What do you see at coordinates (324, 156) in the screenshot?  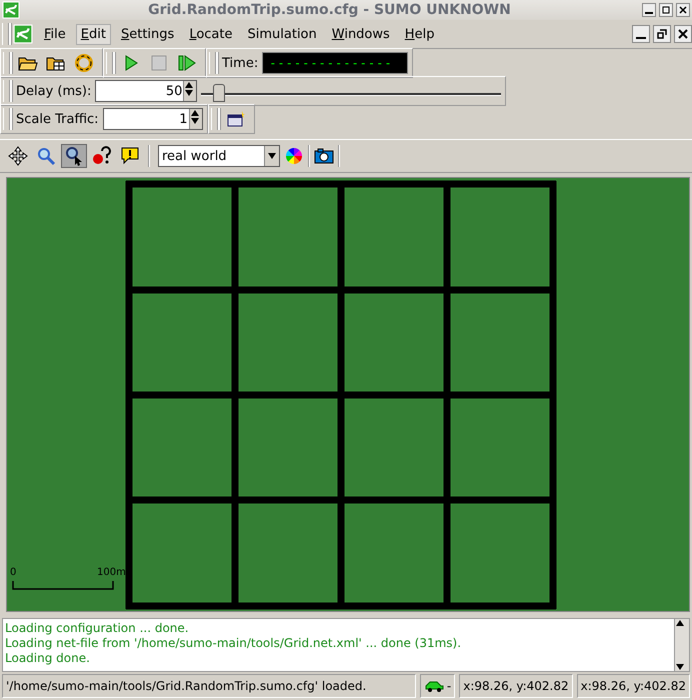 I see `camera-icon` at bounding box center [324, 156].